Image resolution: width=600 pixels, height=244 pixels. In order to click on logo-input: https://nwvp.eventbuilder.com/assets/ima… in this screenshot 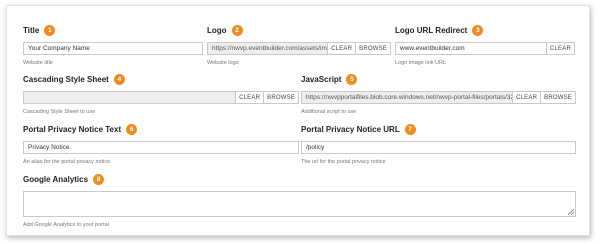, I will do `click(268, 48)`.